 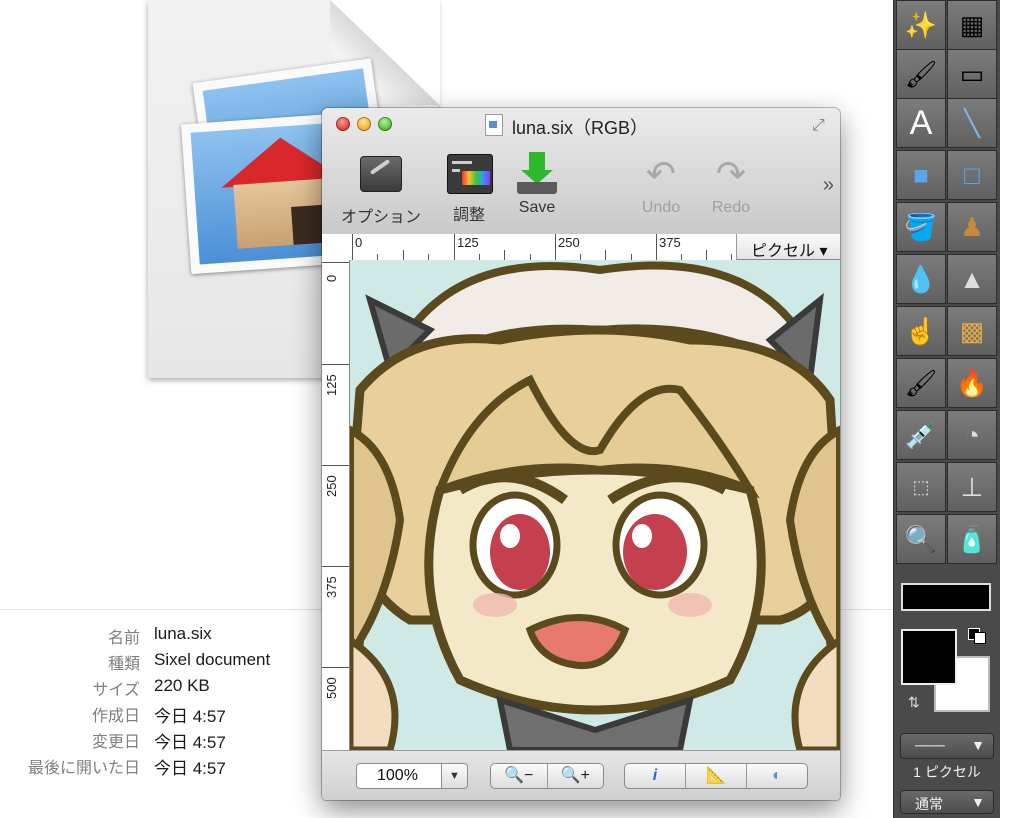 What do you see at coordinates (921, 435) in the screenshot?
I see `eyedropper-tool: 💉` at bounding box center [921, 435].